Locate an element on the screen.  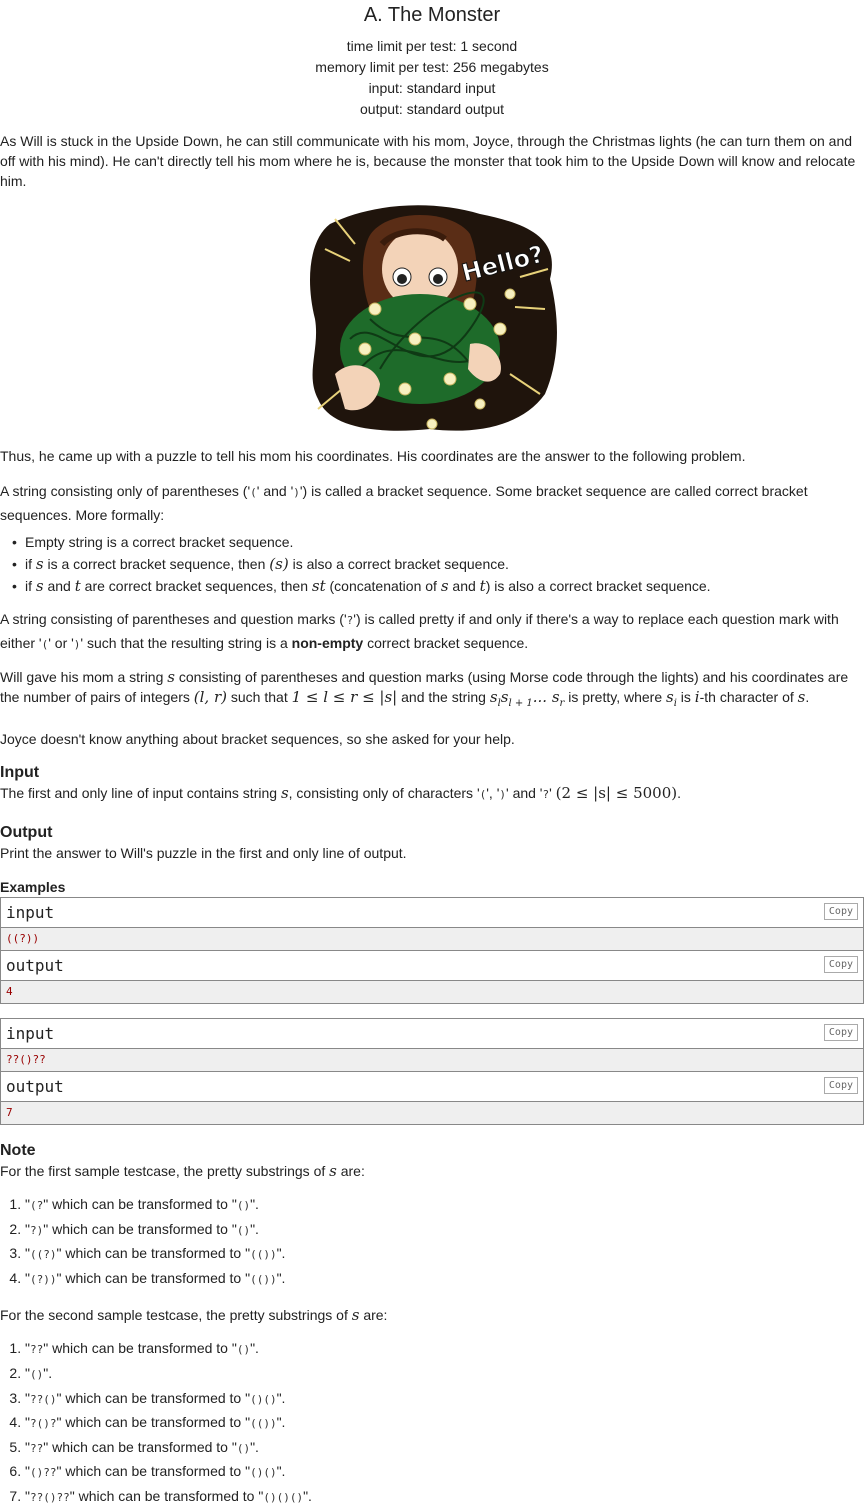
example-2-input: ??()?? is located at coordinates (432, 1060).